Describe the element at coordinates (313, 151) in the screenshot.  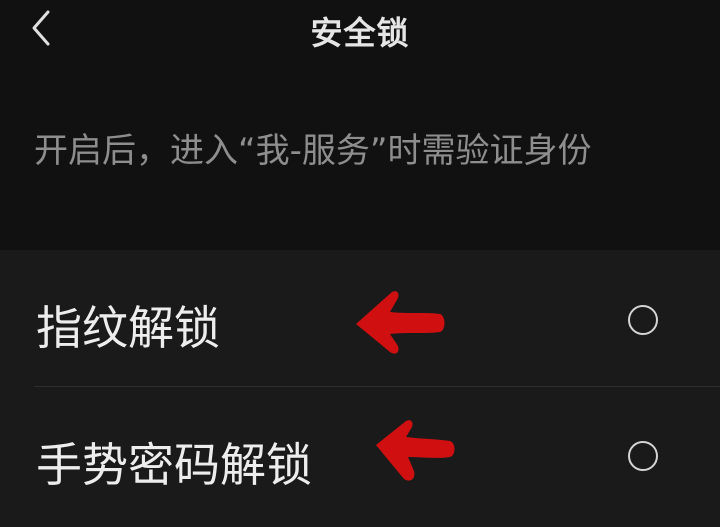
I see `description-text: 开启后，进入“我-服务”时需验证身份` at that location.